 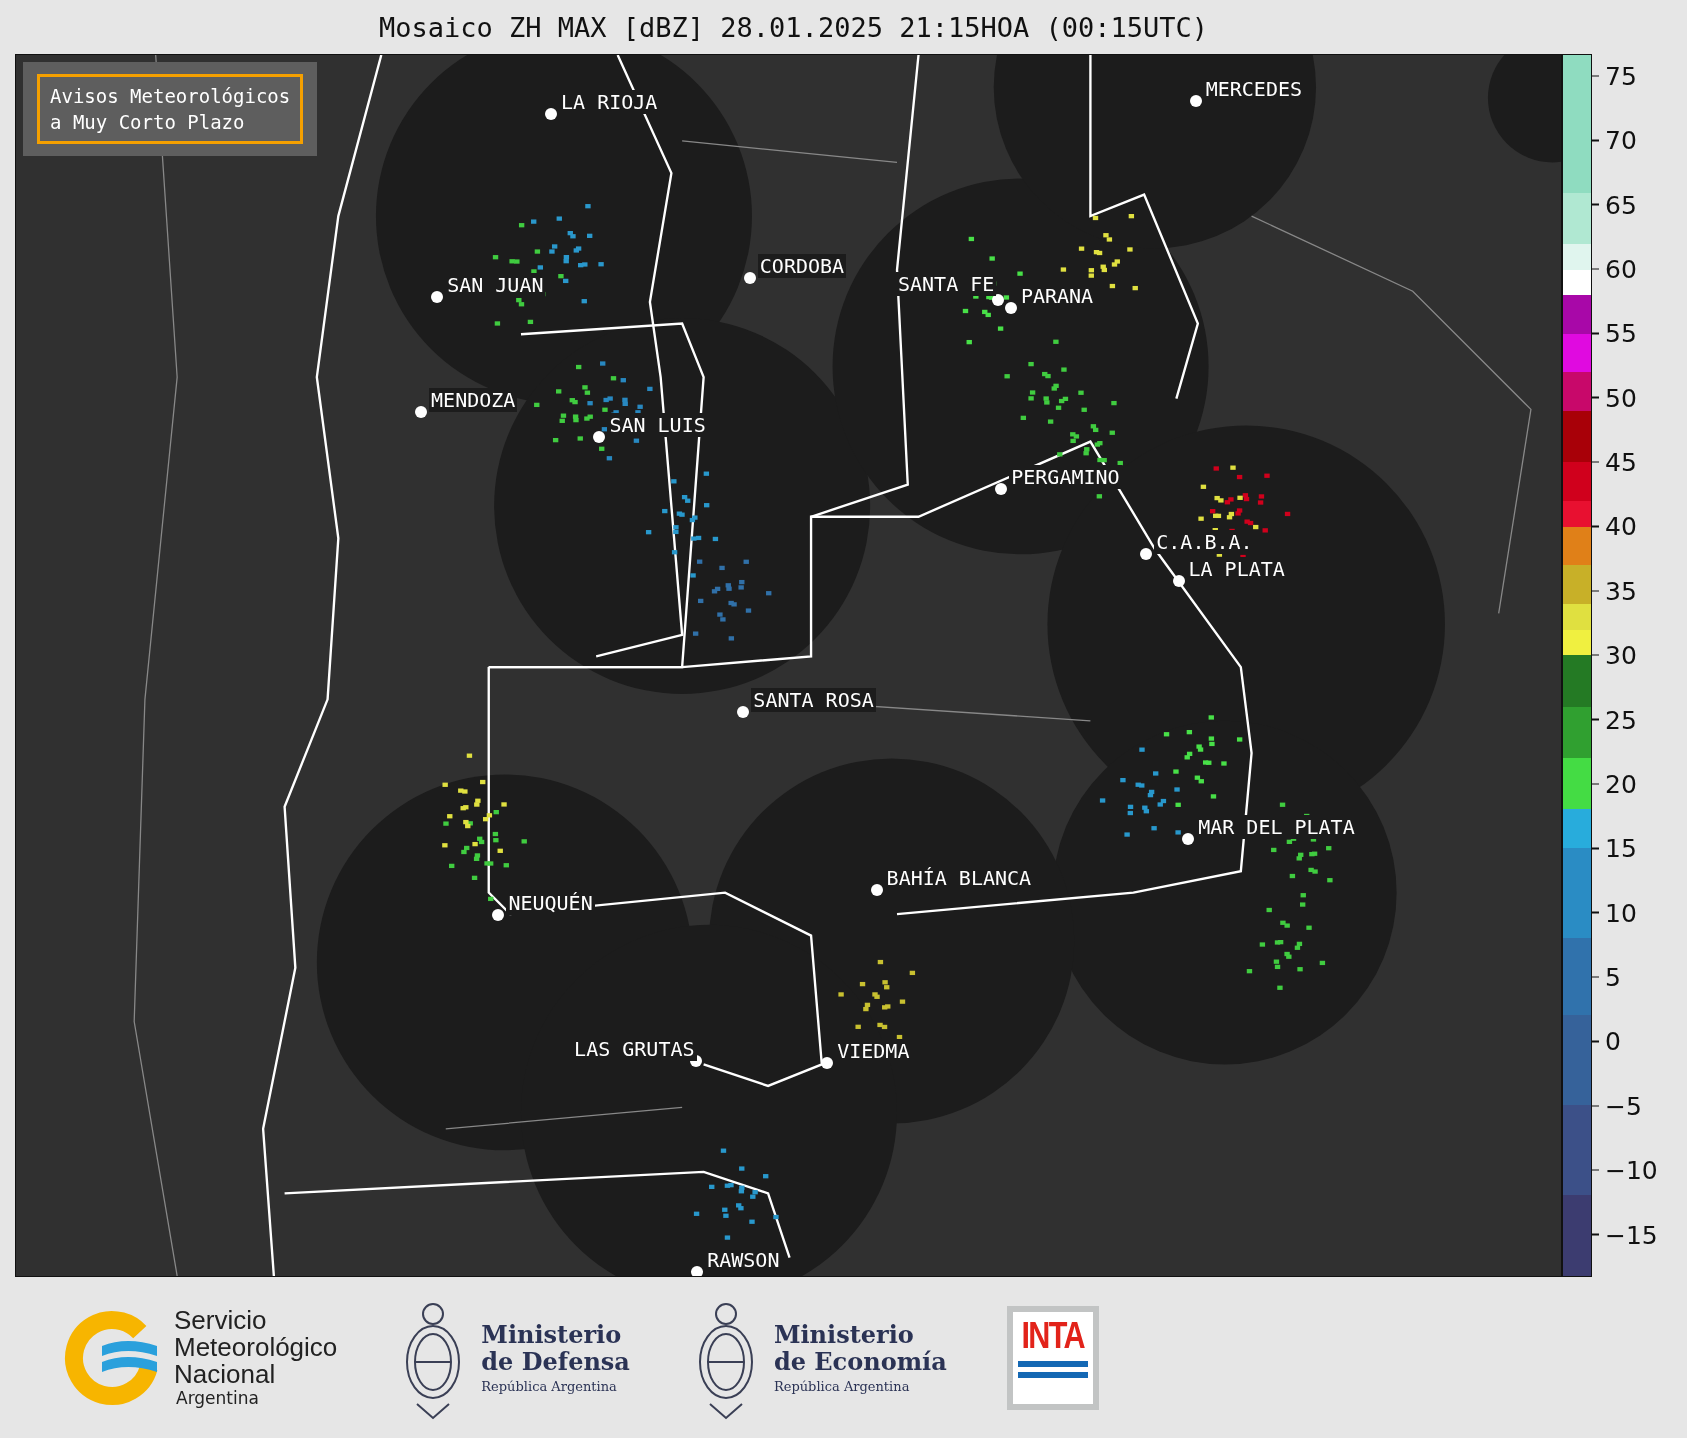 I want to click on tick-label: 55, so click(x=1621, y=333).